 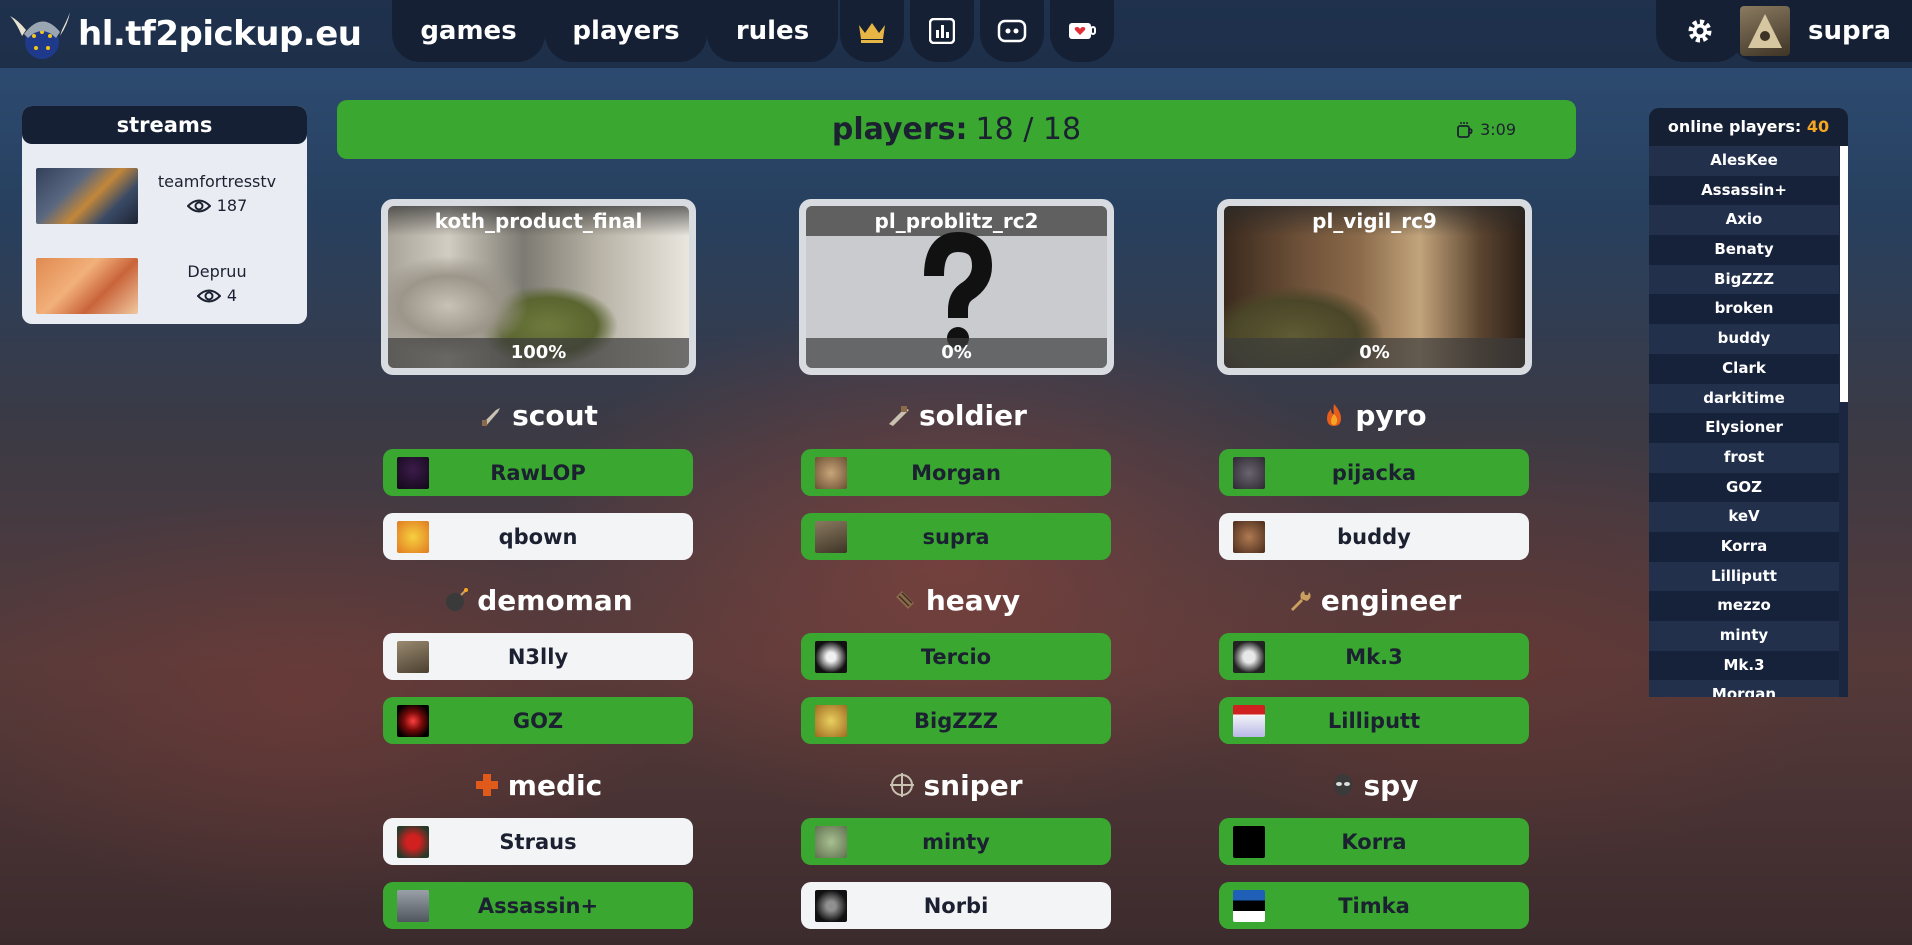 What do you see at coordinates (1374, 287) in the screenshot?
I see `map-vote-card: pl_vigil_rc9 0%` at bounding box center [1374, 287].